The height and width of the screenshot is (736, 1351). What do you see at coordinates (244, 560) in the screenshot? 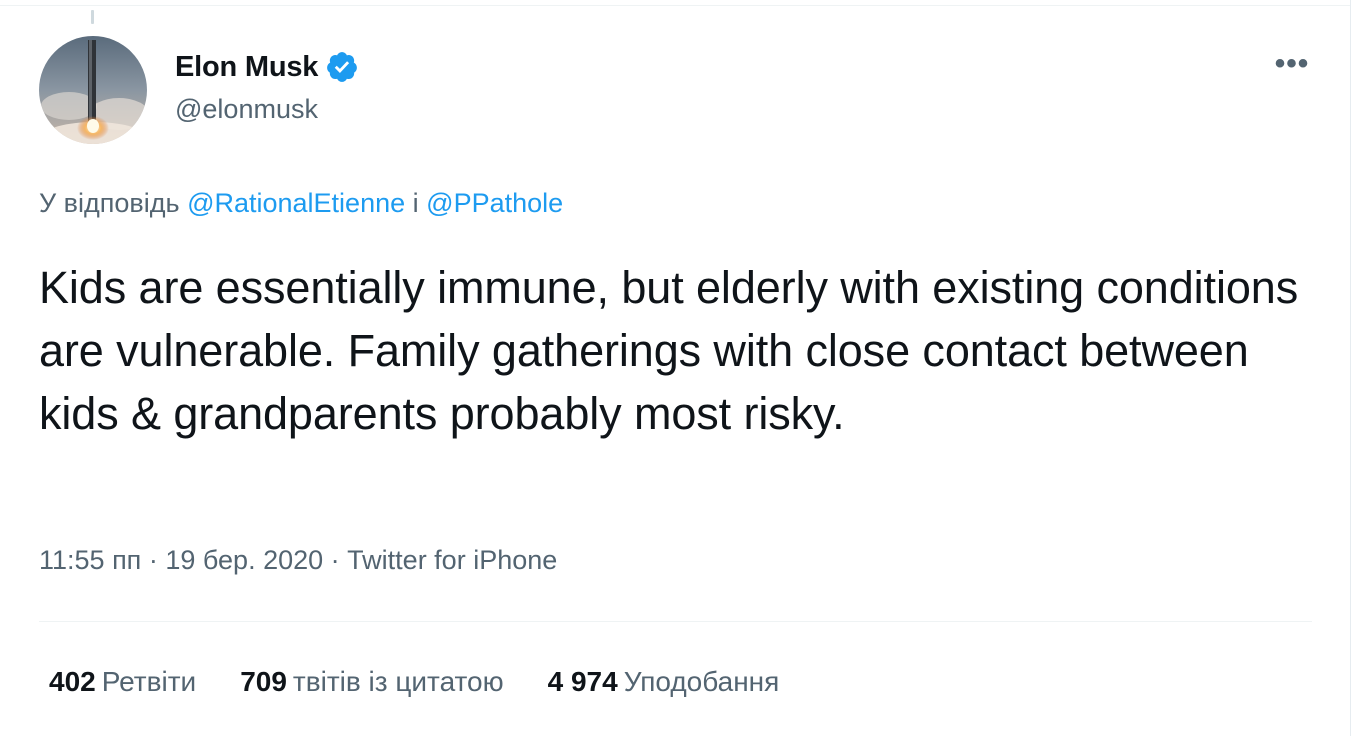
I see `tweet-date: 19 бер. 2020` at bounding box center [244, 560].